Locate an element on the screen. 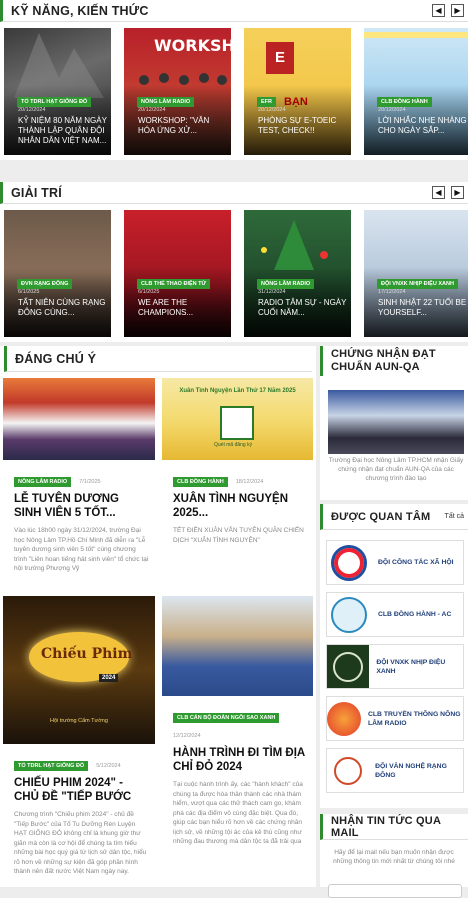 This screenshot has width=468, height=898. popular-item-name: ĐỘI VĂN NGHỆ RẠNG ĐÔNG is located at coordinates (411, 770).